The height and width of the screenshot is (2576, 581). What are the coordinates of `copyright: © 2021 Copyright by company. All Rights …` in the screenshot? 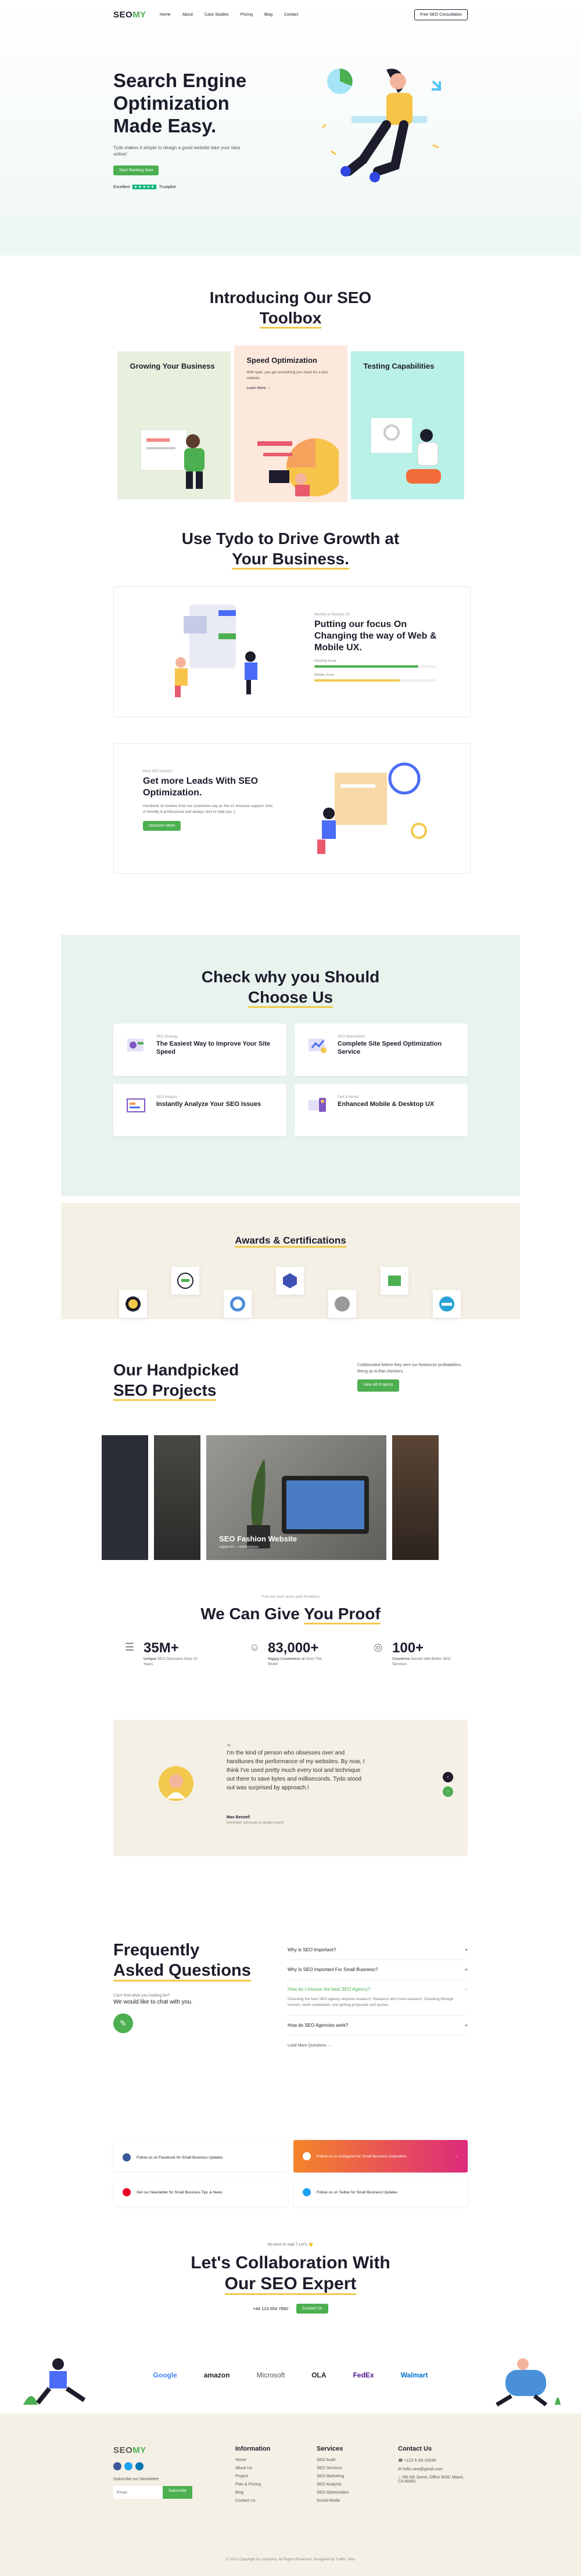 It's located at (290, 2559).